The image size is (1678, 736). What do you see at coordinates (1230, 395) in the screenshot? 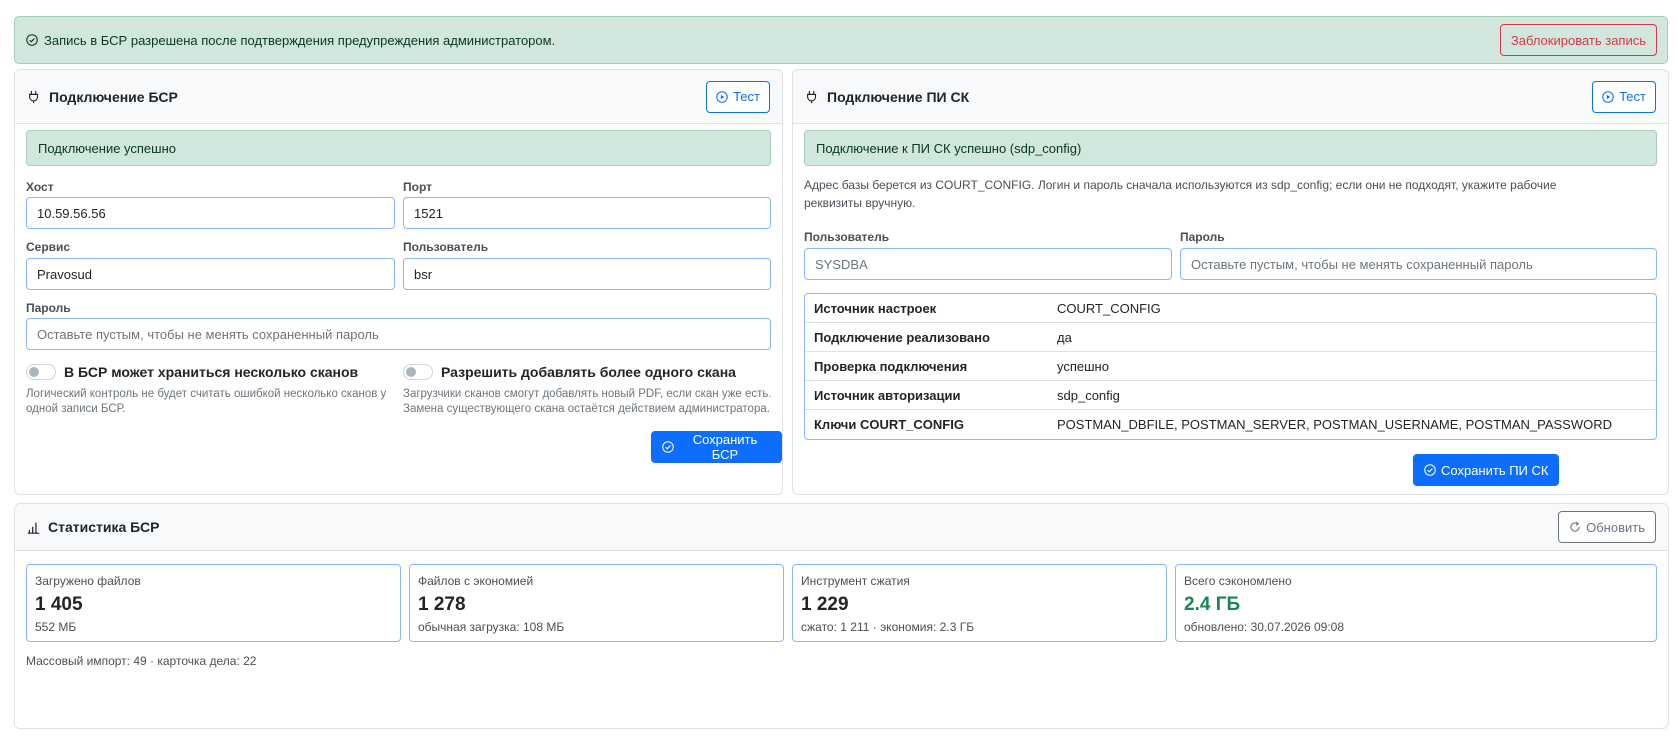
I see `table-row: Источник авторизации sdp_config` at bounding box center [1230, 395].